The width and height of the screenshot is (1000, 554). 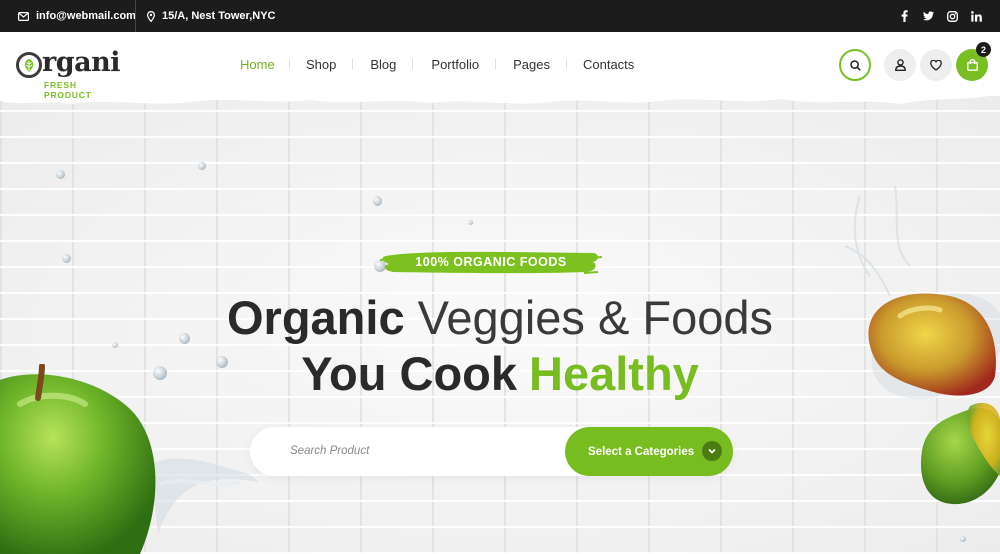 I want to click on tagline-text: 100% ORGANIC FOODS, so click(x=491, y=262).